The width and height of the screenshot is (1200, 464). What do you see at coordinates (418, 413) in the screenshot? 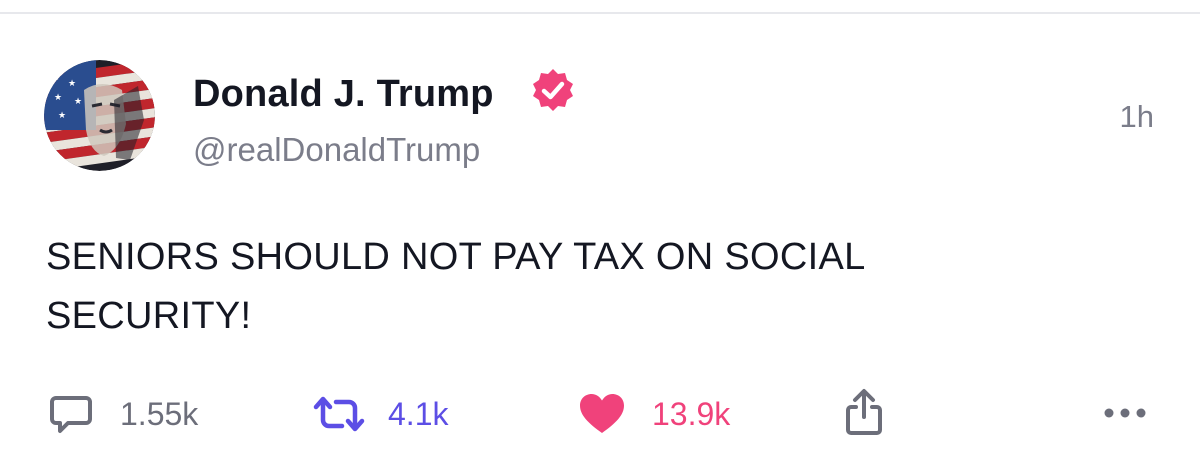
I see `repost-count: 4.1k` at bounding box center [418, 413].